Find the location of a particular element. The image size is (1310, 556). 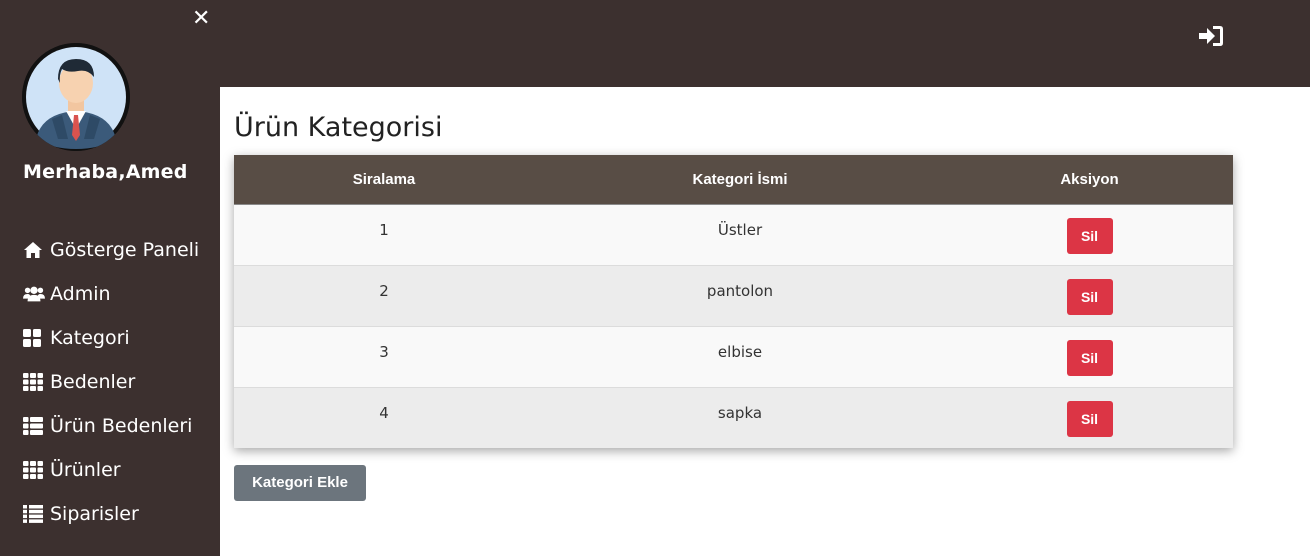

page-title: Ürün Kategorisi is located at coordinates (338, 127).